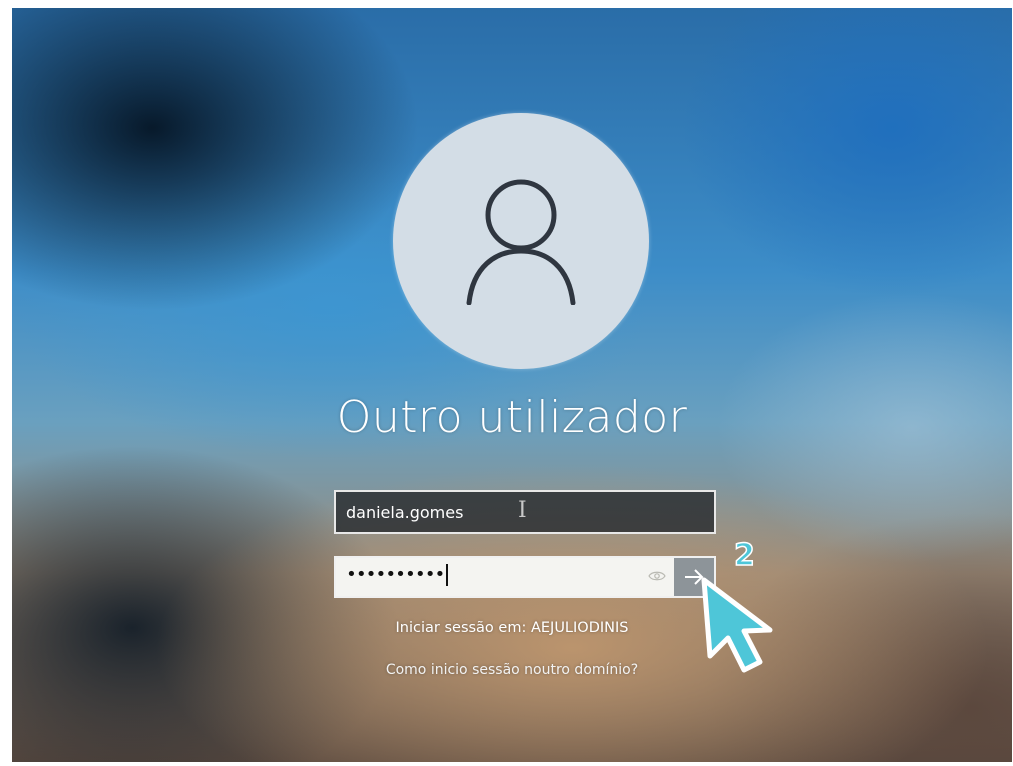 The image size is (1013, 766). What do you see at coordinates (522, 510) in the screenshot?
I see `ibeam-cursor-icon: I` at bounding box center [522, 510].